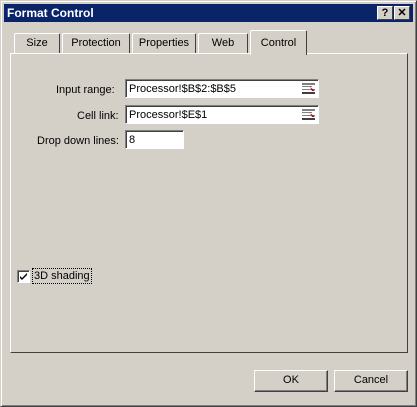 The width and height of the screenshot is (417, 407). What do you see at coordinates (98, 116) in the screenshot?
I see `cell-link-label: Cell link:` at bounding box center [98, 116].